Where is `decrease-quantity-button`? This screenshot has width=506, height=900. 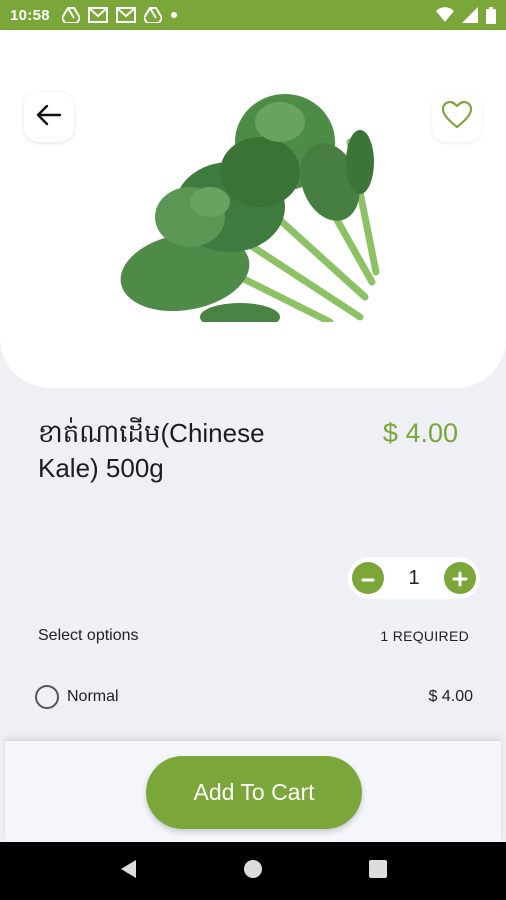 decrease-quantity-button is located at coordinates (368, 578).